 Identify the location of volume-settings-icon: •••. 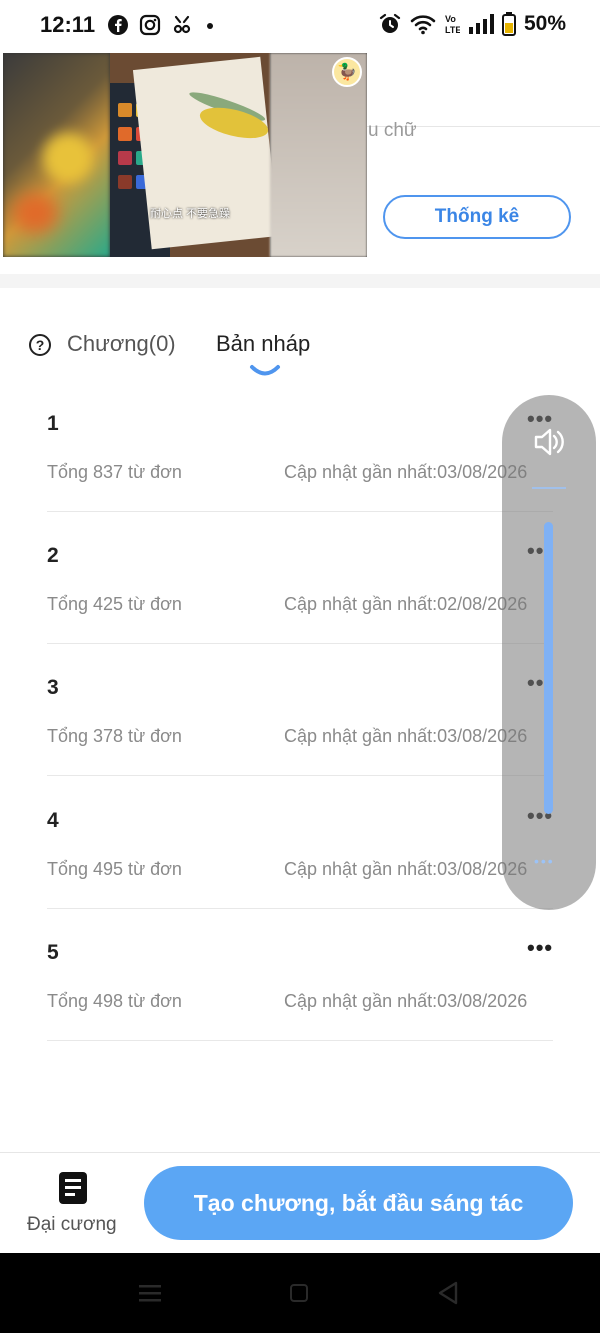
(544, 861).